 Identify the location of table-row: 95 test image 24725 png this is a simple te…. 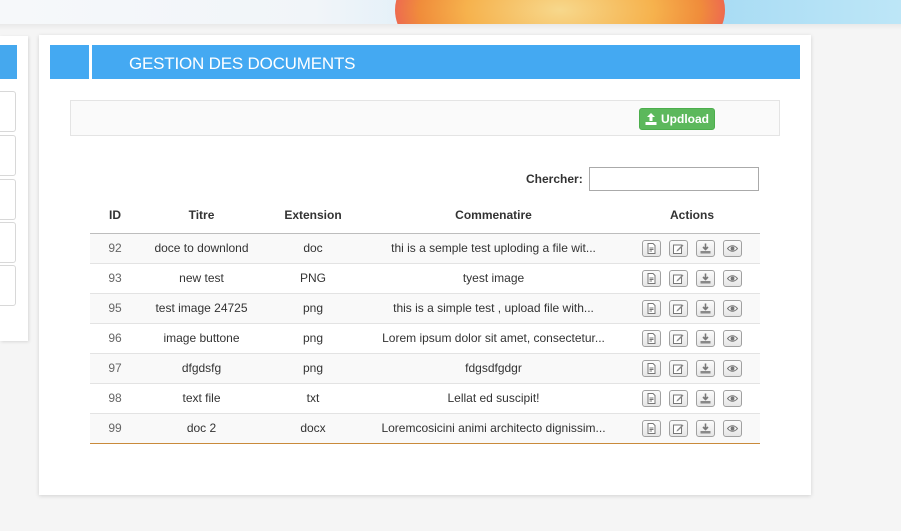
(425, 307).